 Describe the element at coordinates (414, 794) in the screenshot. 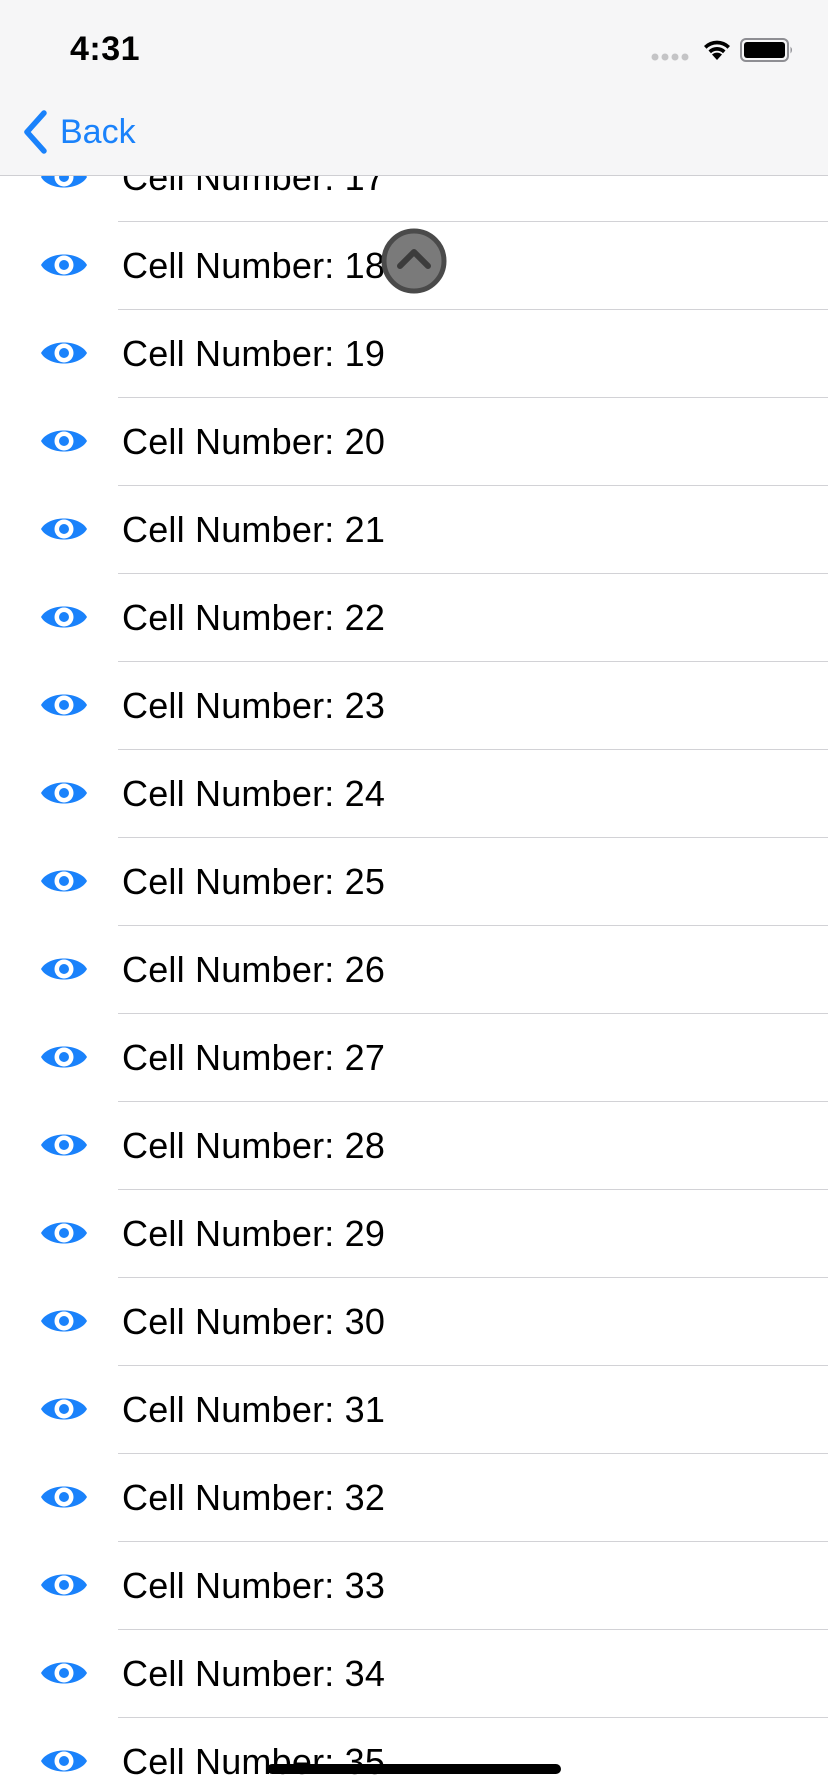

I see `list-item: Cell Number: 24` at that location.